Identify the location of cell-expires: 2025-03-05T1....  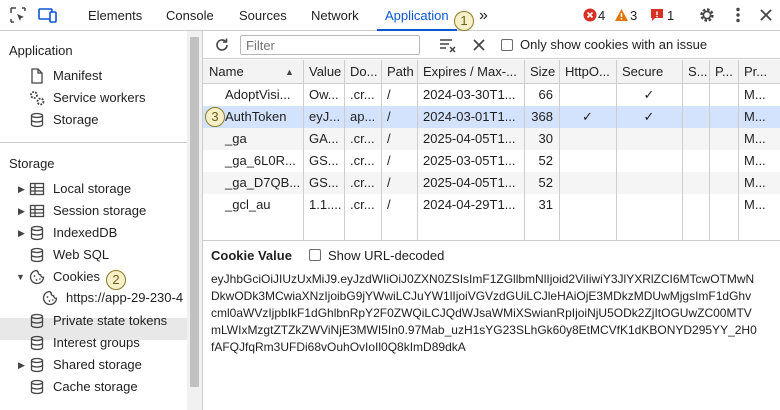
(469, 160).